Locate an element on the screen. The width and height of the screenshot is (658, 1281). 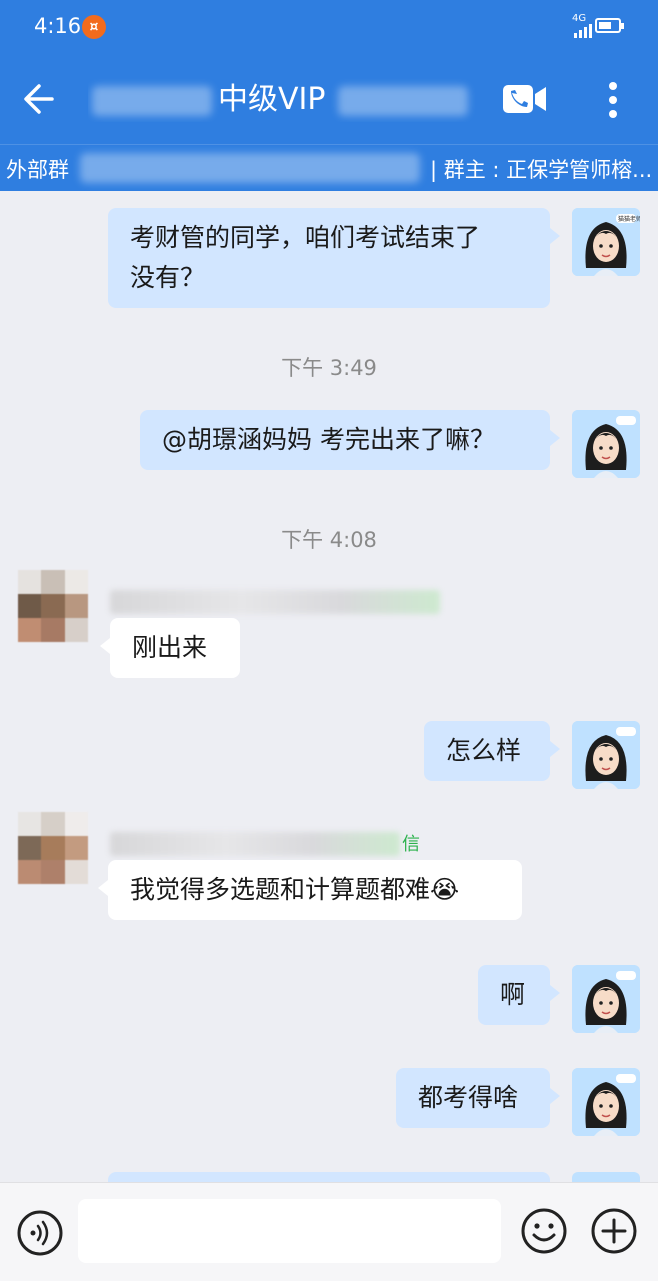
chat-title-text: 中级VIP is located at coordinates (272, 99).